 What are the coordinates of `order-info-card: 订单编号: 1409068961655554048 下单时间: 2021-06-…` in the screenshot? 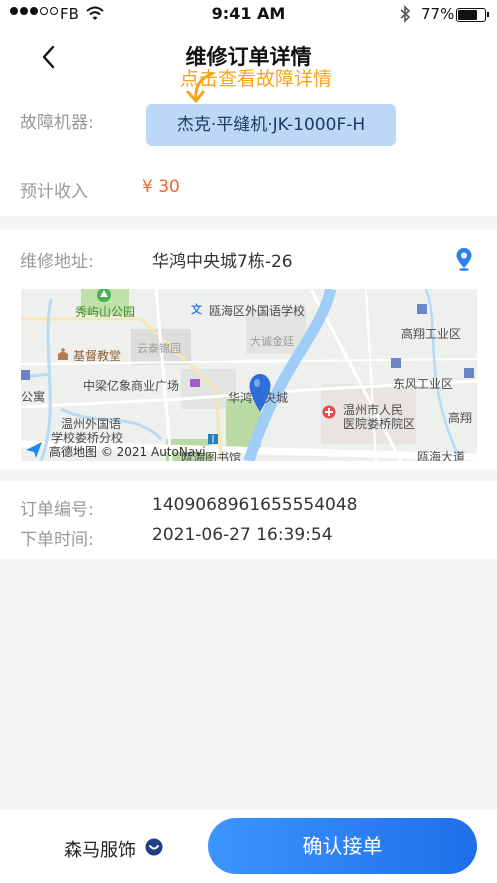 It's located at (248, 520).